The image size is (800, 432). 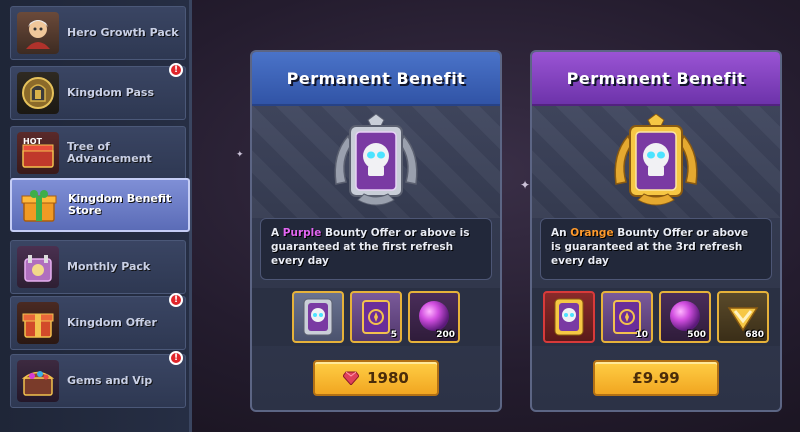 I want to click on sidebar-item-tree-of-advancement: HOT Tree of Advancement, so click(x=98, y=153).